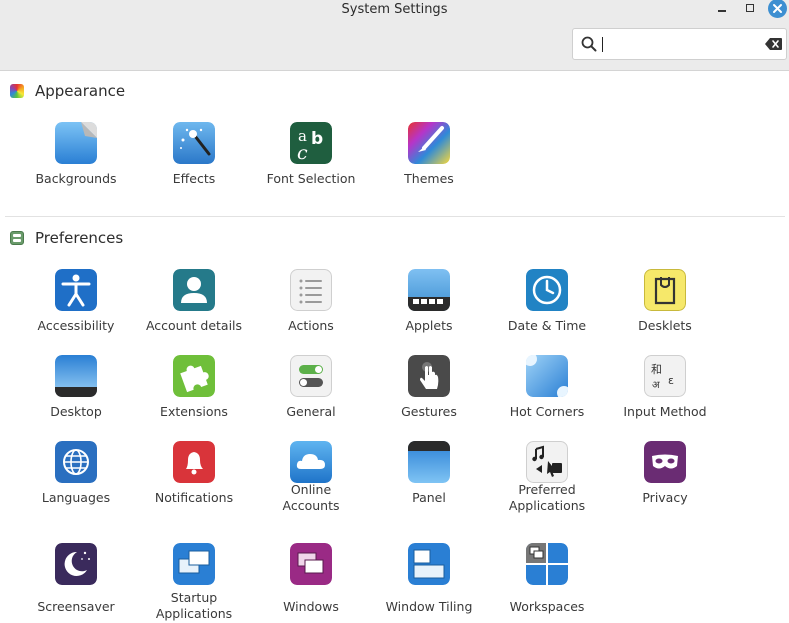 This screenshot has height=623, width=789. I want to click on panel-icon, so click(429, 462).